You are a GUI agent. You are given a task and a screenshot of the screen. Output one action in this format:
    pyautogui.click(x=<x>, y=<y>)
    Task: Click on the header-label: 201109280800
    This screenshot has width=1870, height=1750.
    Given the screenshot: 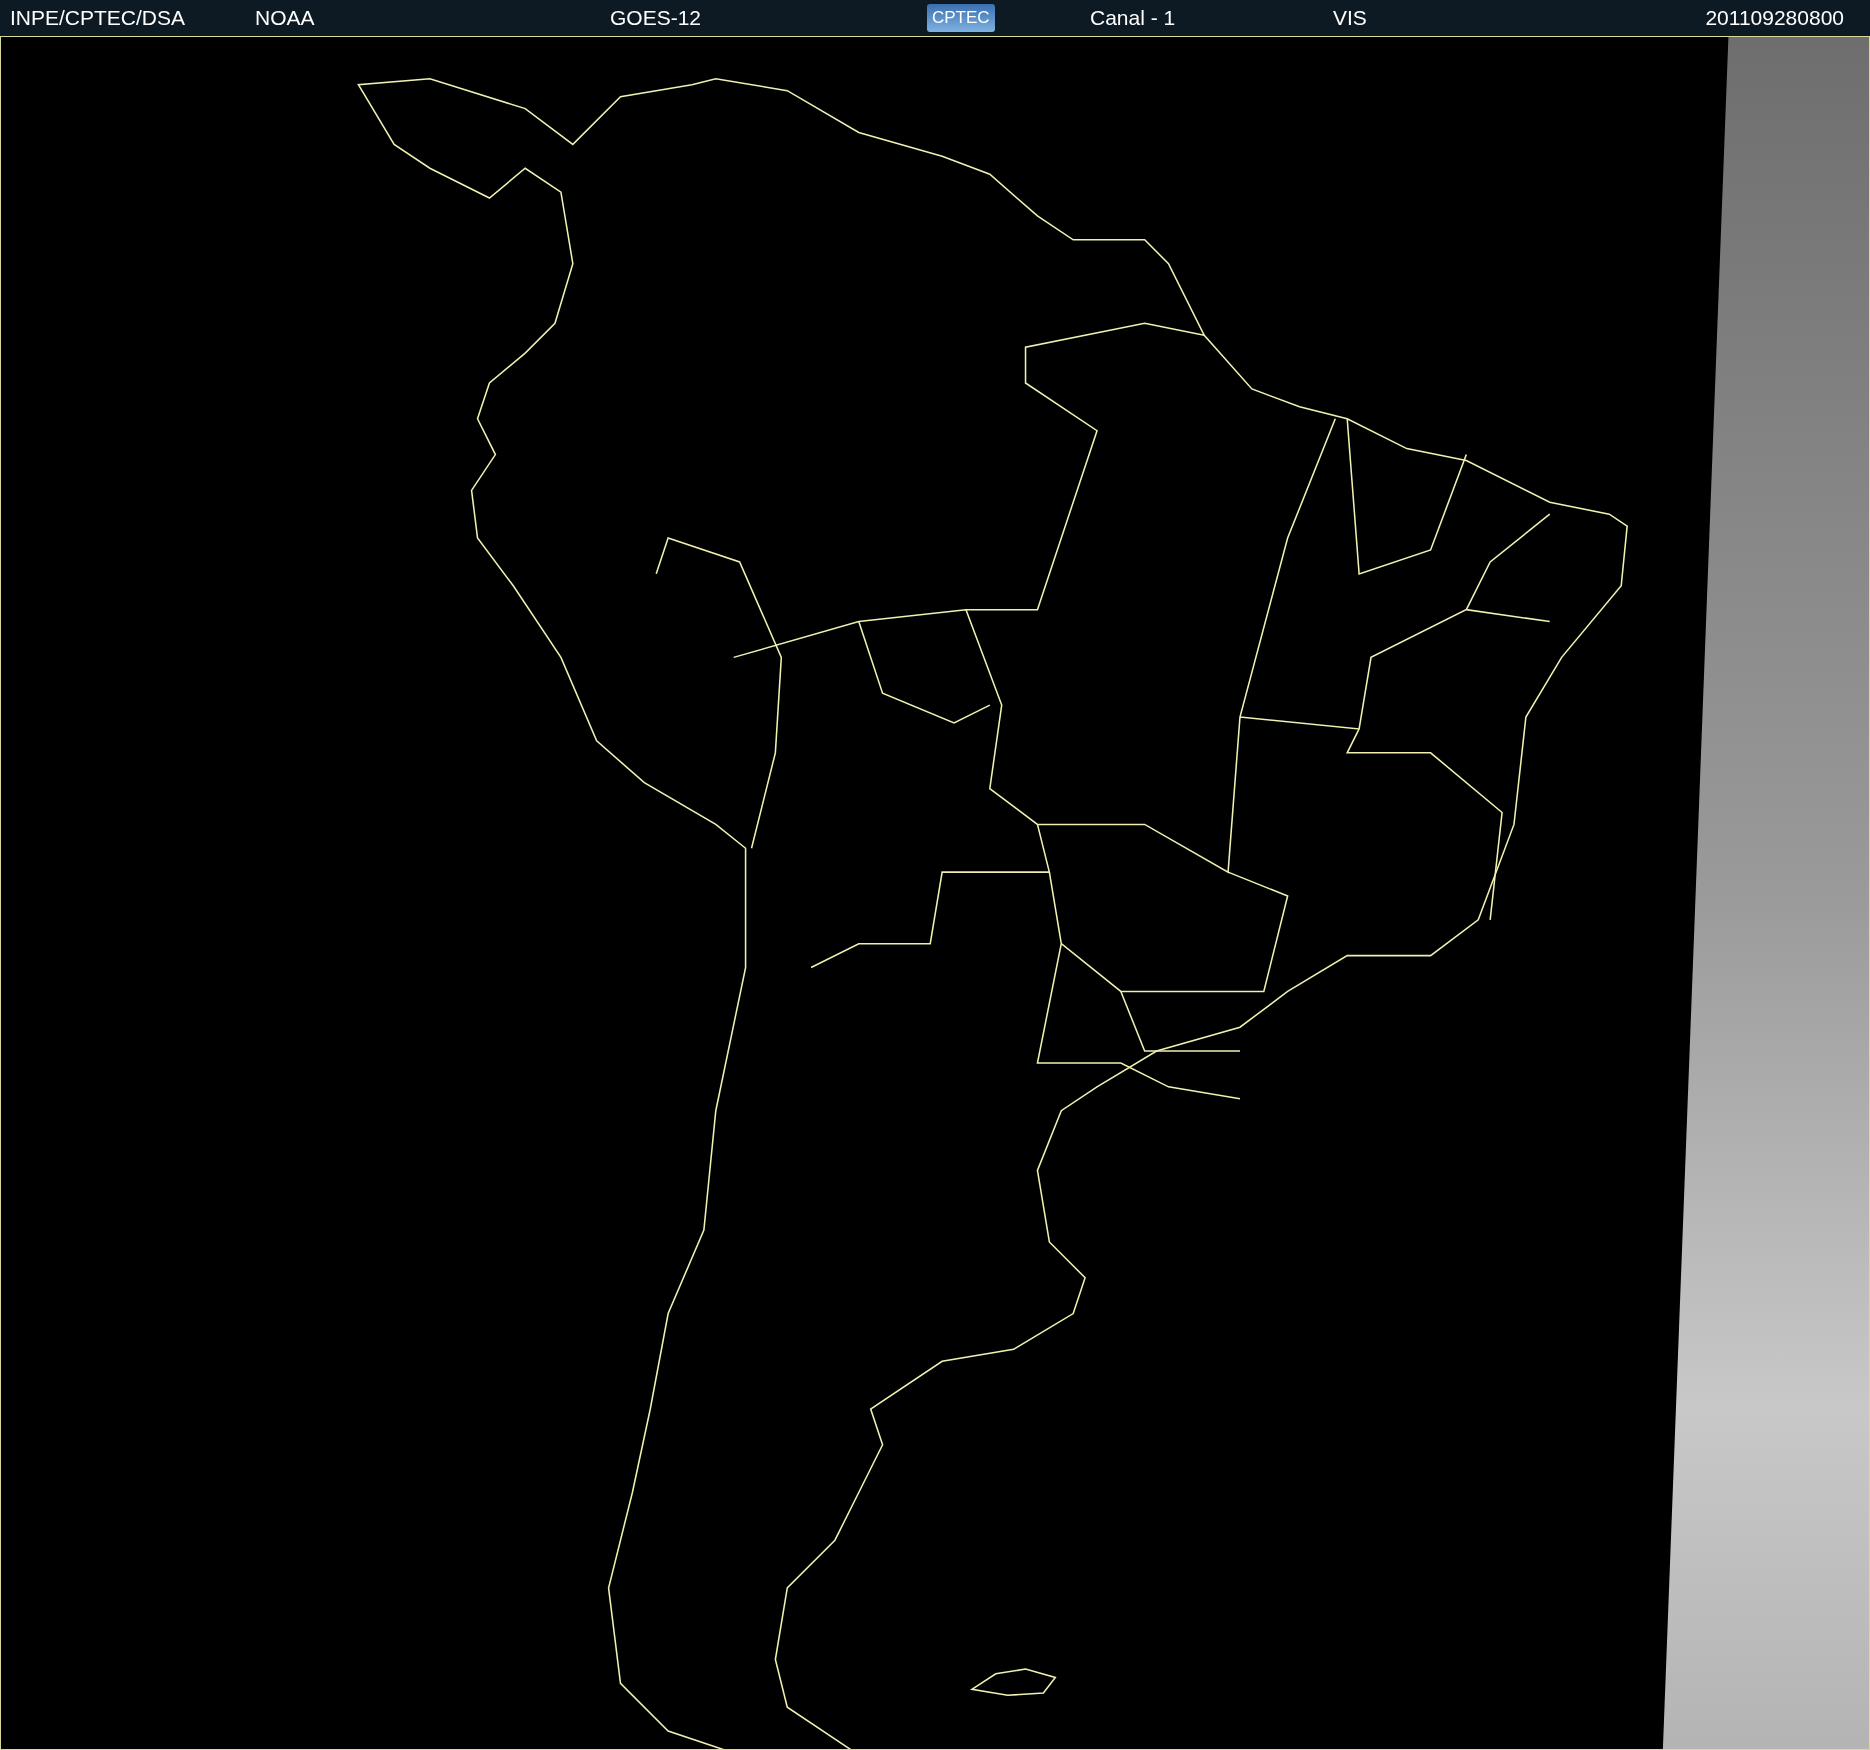 What is the action you would take?
    pyautogui.click(x=1774, y=18)
    